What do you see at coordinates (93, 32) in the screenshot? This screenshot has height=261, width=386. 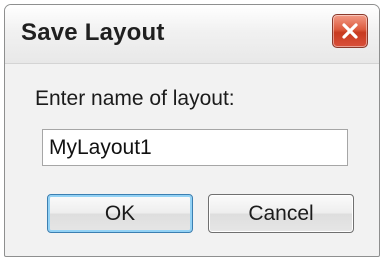 I see `dialog-title: Save Layout` at bounding box center [93, 32].